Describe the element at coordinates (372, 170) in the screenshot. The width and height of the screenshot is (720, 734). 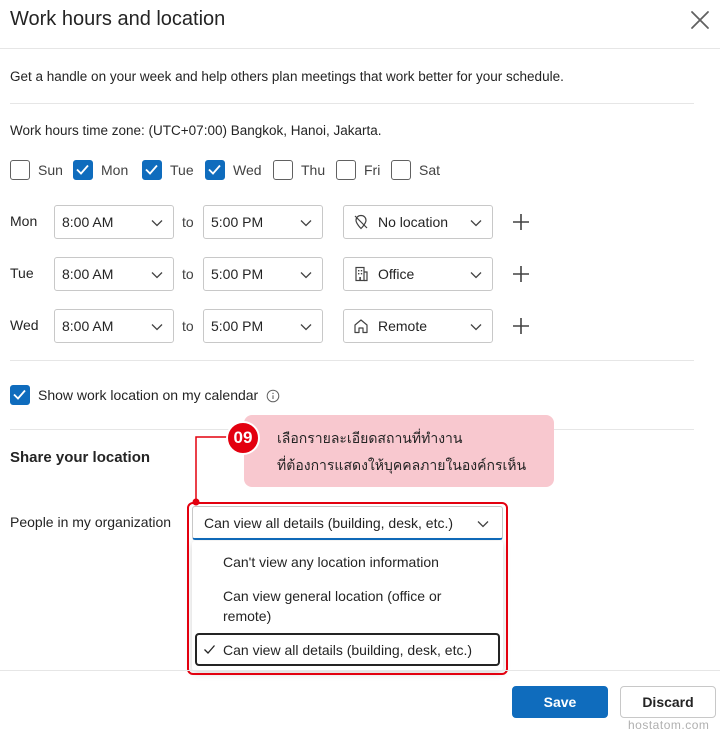
I see `day-label: Fri` at that location.